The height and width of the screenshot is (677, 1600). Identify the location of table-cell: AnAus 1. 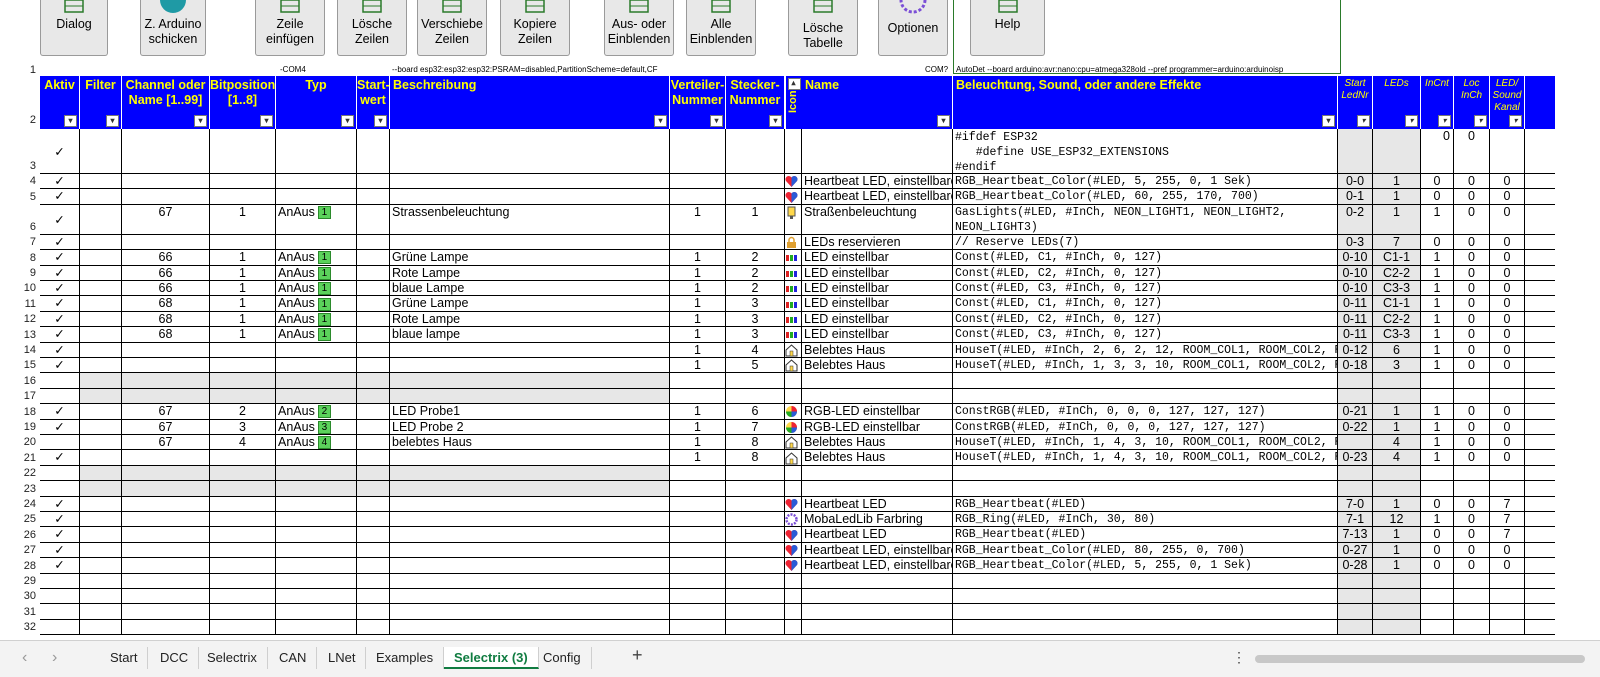
(316, 303).